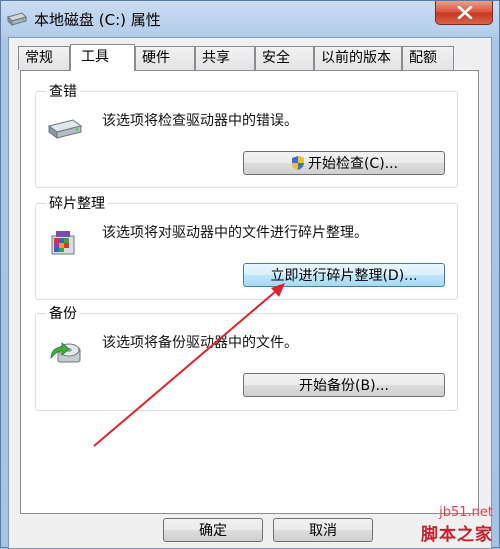  I want to click on tab-quota: 配额, so click(428, 58).